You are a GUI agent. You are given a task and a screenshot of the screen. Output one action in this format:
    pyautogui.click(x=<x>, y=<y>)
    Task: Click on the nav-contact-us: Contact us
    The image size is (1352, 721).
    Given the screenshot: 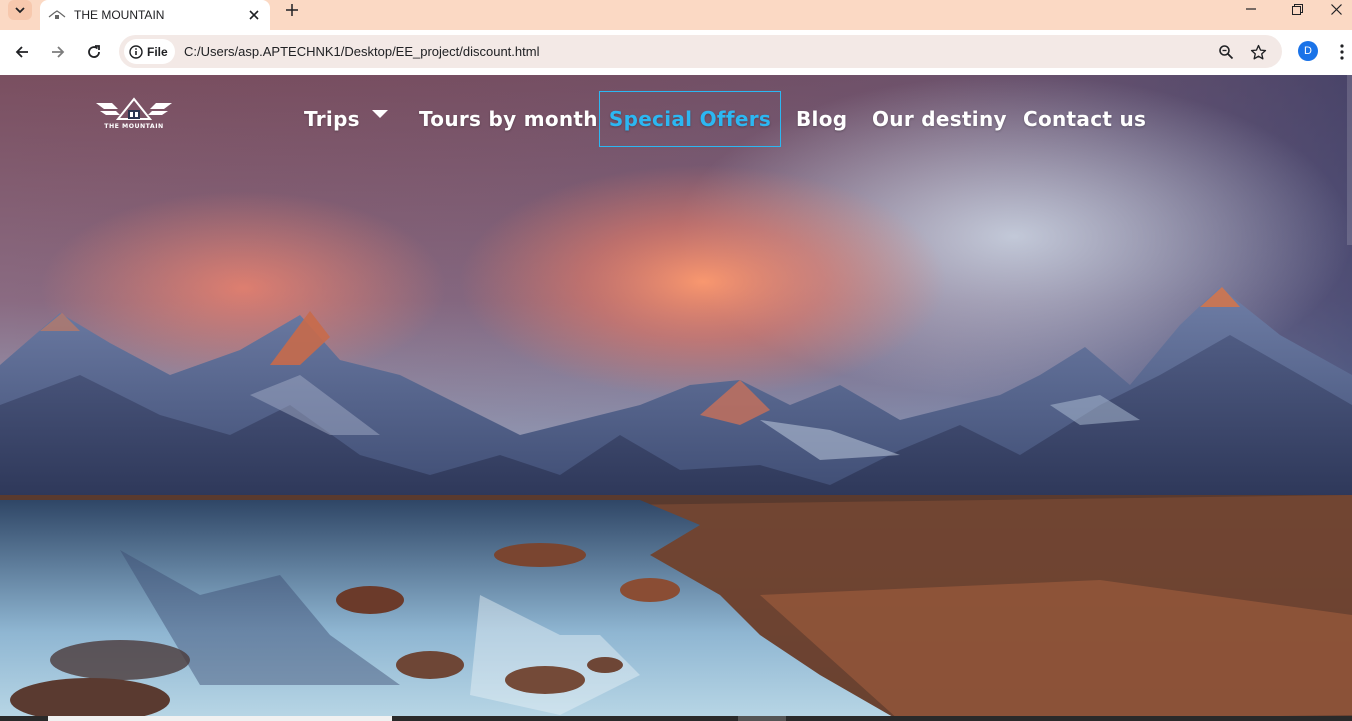 What is the action you would take?
    pyautogui.click(x=1084, y=119)
    